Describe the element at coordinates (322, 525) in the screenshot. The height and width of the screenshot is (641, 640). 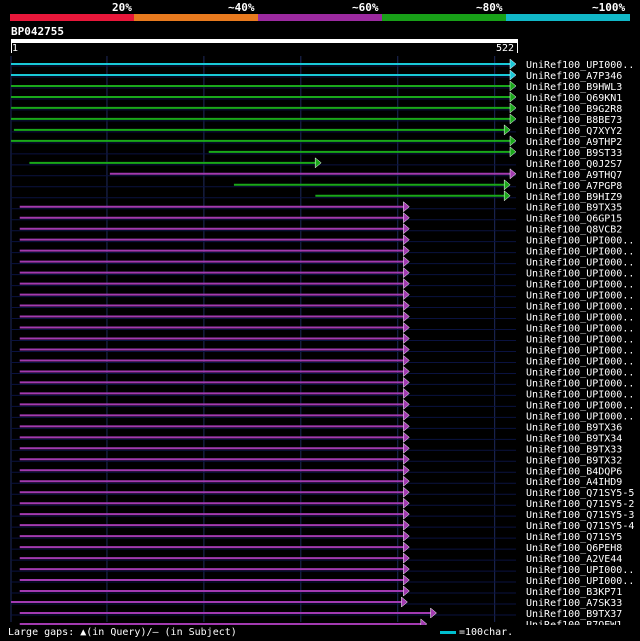
I see `hit-row: UniRef100_Q71SY5-4` at that location.